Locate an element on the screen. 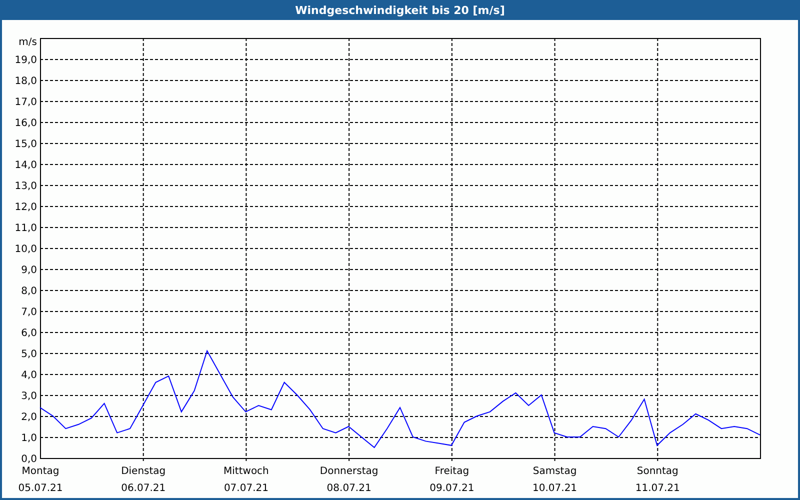 This screenshot has width=800, height=500. y-tick-label: 19,0 is located at coordinates (25, 60).